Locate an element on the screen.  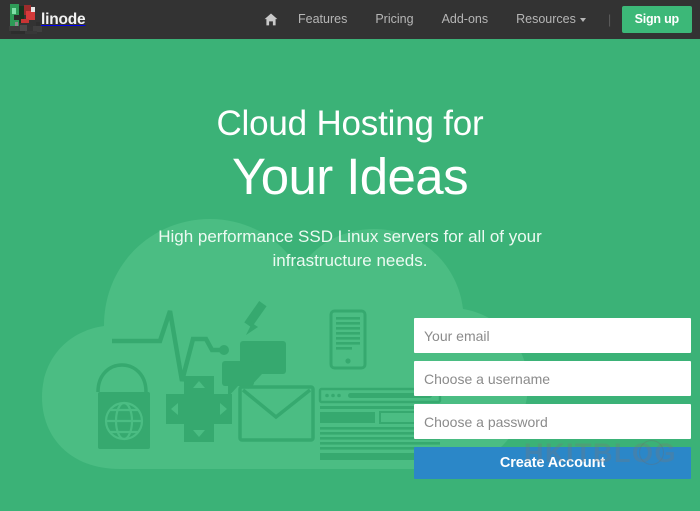
nav-home-link is located at coordinates (271, 19).